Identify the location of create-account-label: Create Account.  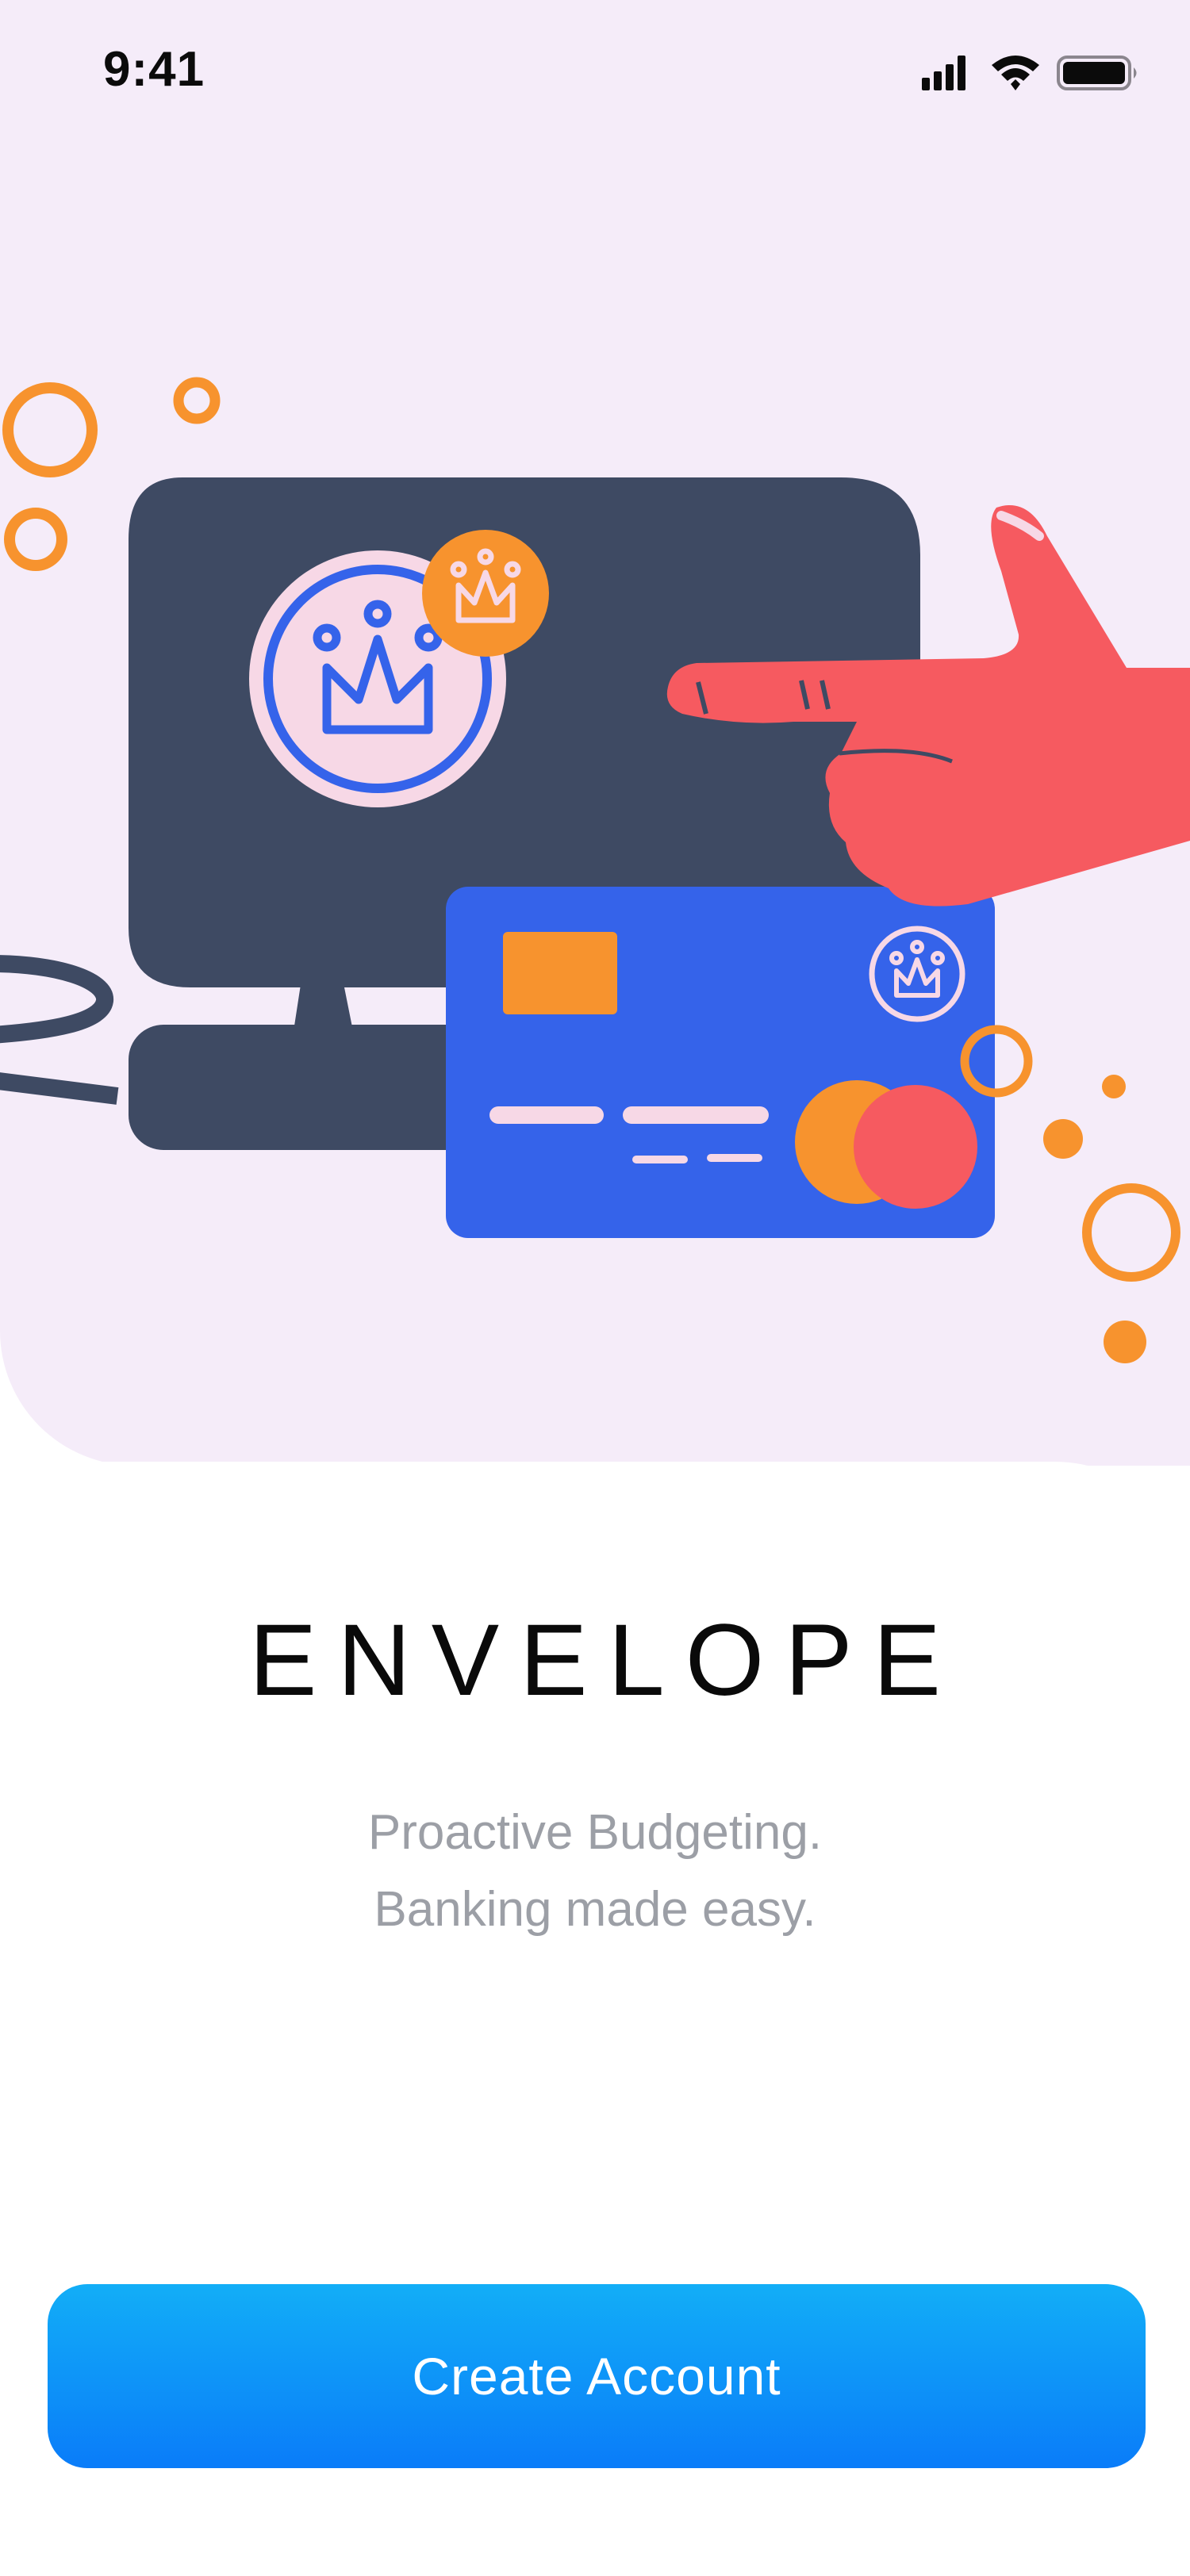
(596, 2376).